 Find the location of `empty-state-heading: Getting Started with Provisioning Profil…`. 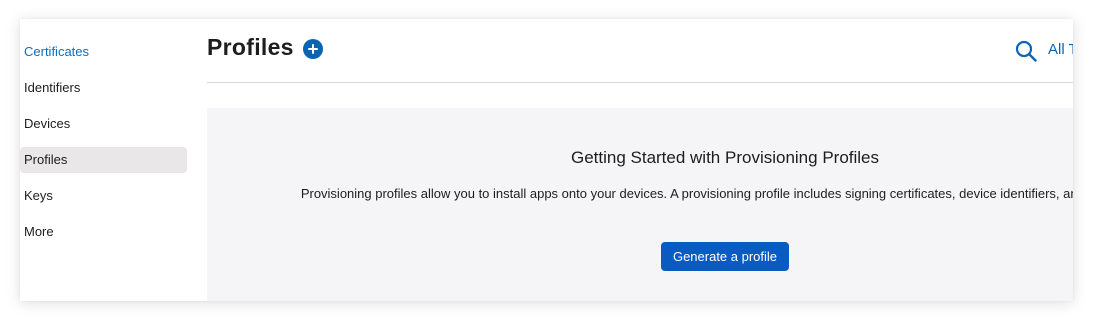

empty-state-heading: Getting Started with Provisioning Profil… is located at coordinates (725, 157).